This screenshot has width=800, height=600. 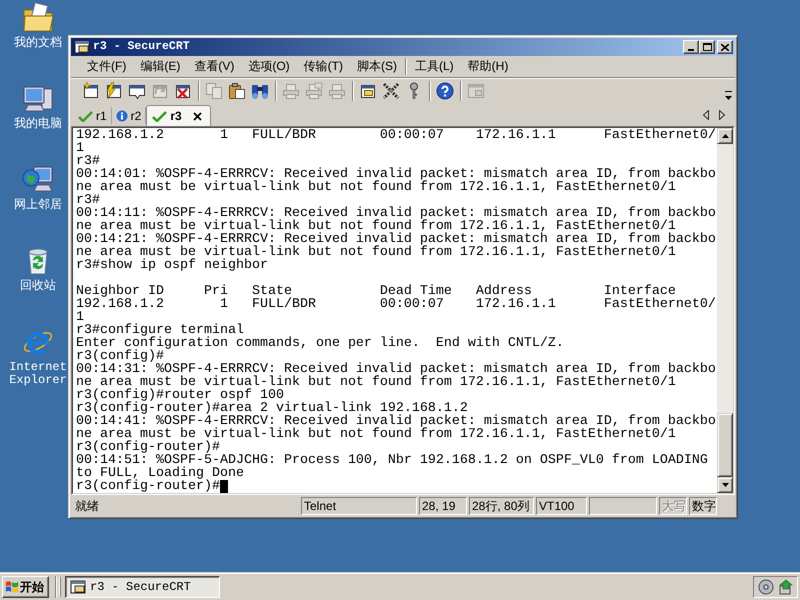 I want to click on help-icon, so click(x=445, y=91).